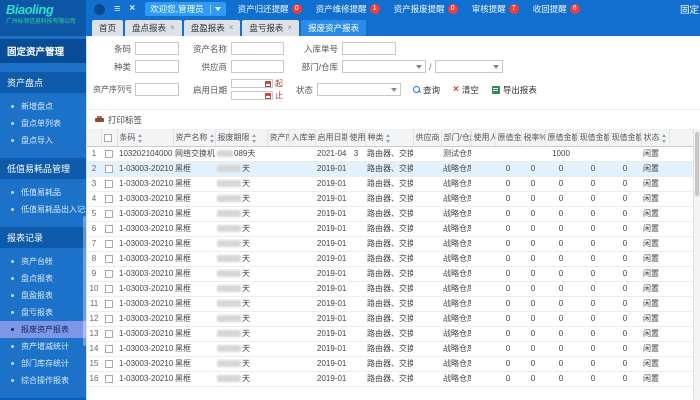 Image resolution: width=700 pixels, height=400 pixels. Describe the element at coordinates (43, 380) in the screenshot. I see `sidebar-item: 综合操作报表` at that location.